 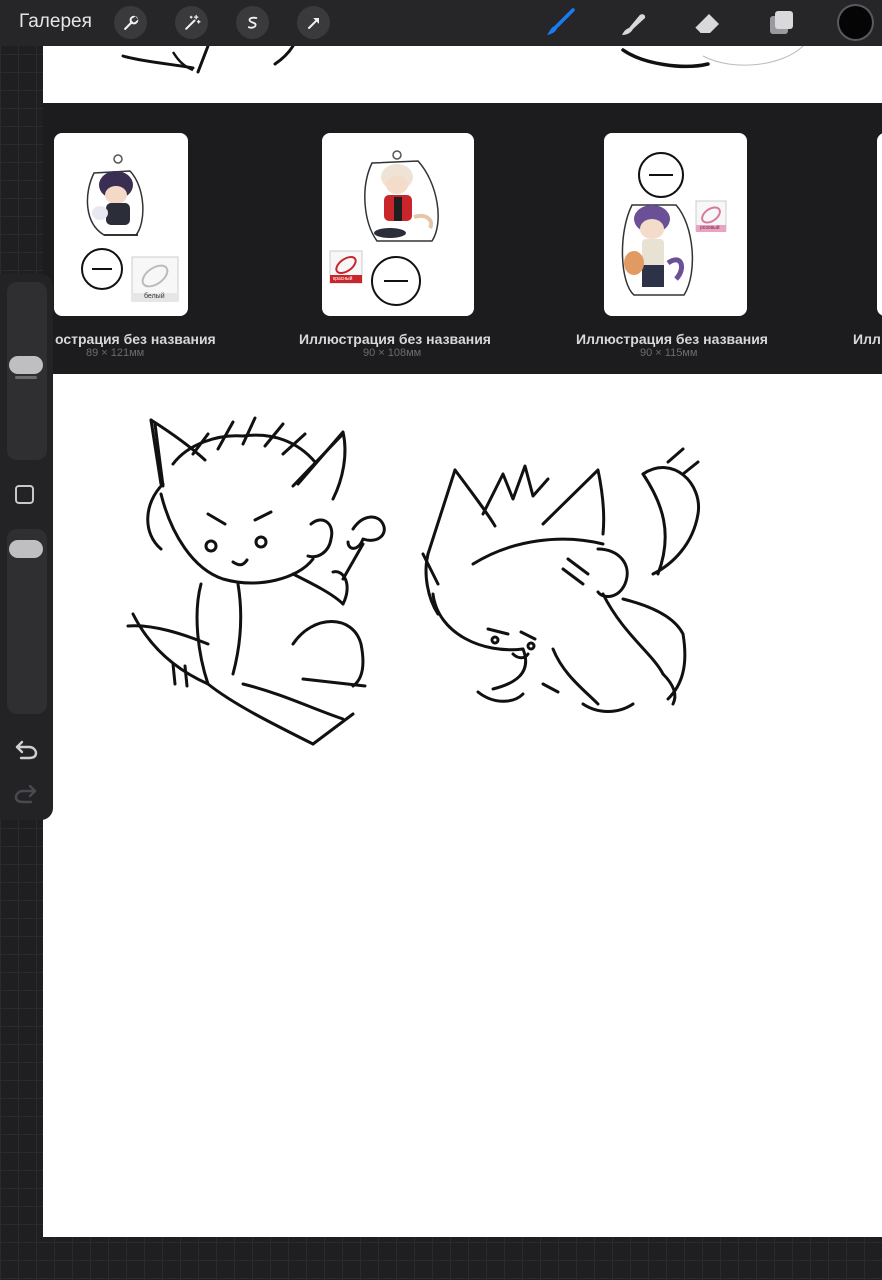 What do you see at coordinates (392, 353) in the screenshot?
I see `thumbnail-size: 90 × 108мм` at bounding box center [392, 353].